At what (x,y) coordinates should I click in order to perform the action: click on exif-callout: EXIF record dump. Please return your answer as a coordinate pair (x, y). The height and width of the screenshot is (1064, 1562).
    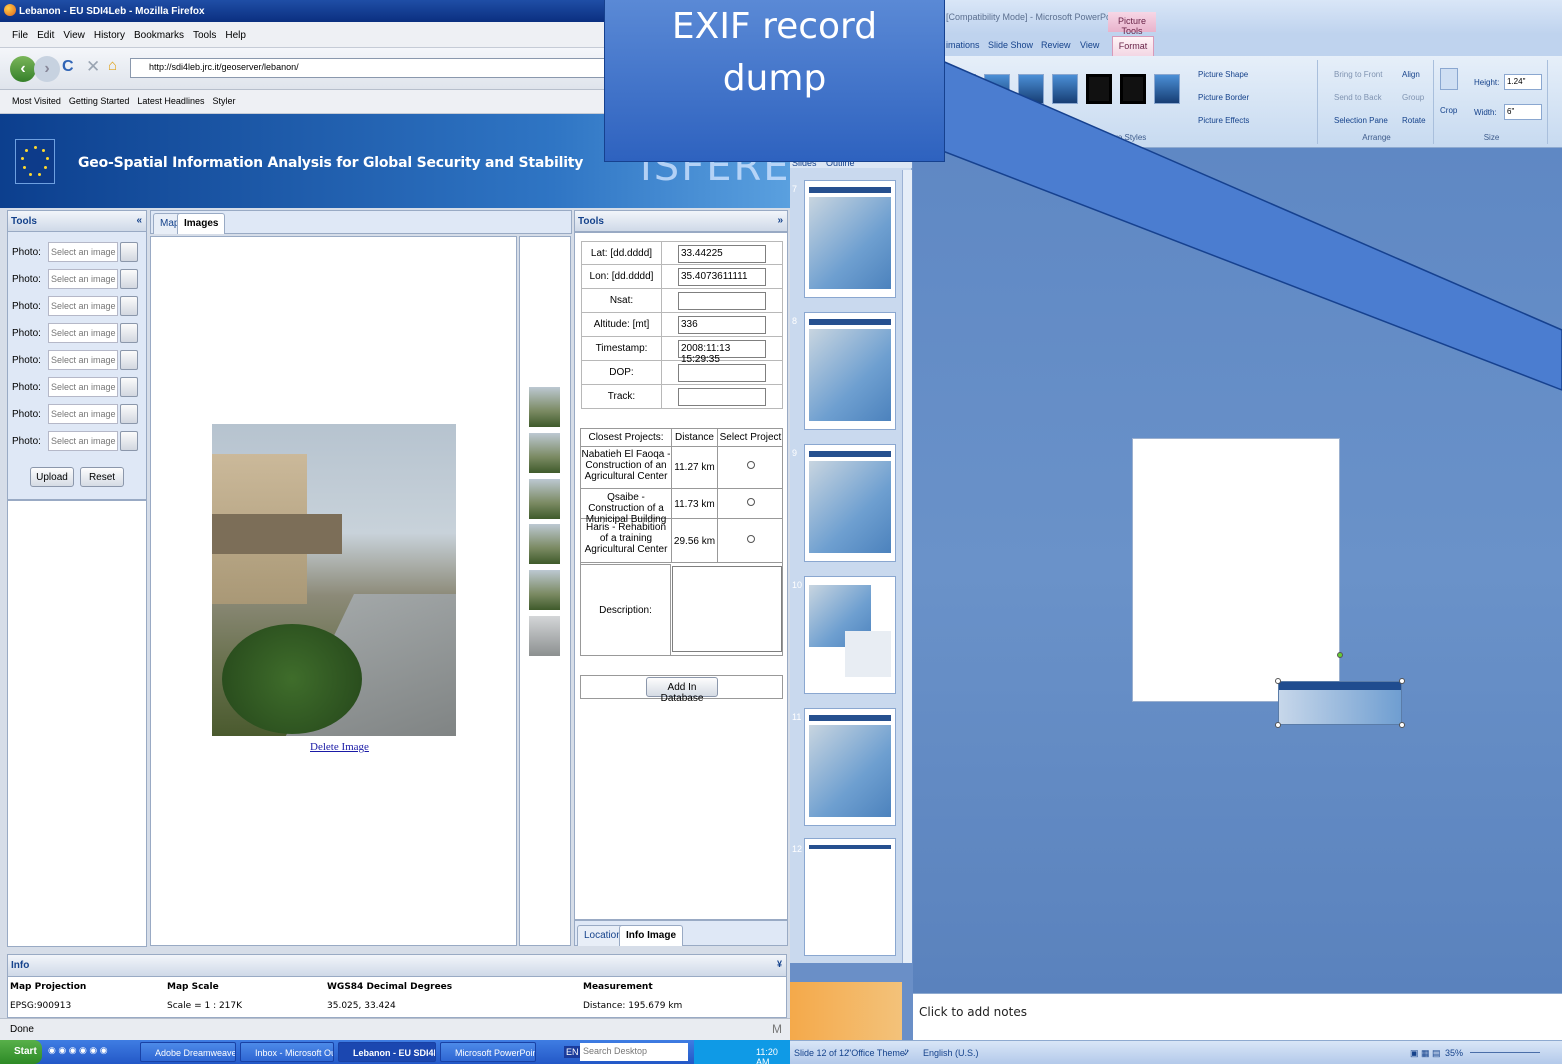
    Looking at the image, I should click on (774, 81).